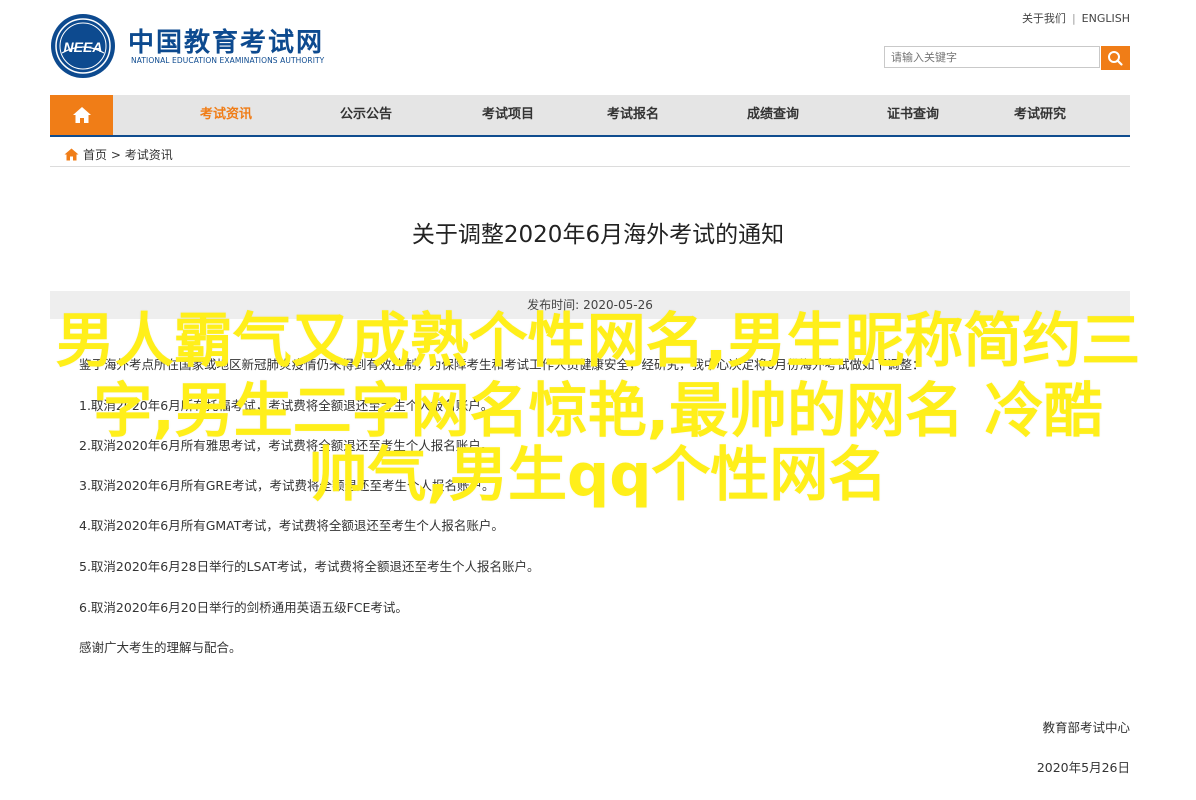 The height and width of the screenshot is (800, 1196). I want to click on site-title: 中国教育考试网, so click(226, 43).